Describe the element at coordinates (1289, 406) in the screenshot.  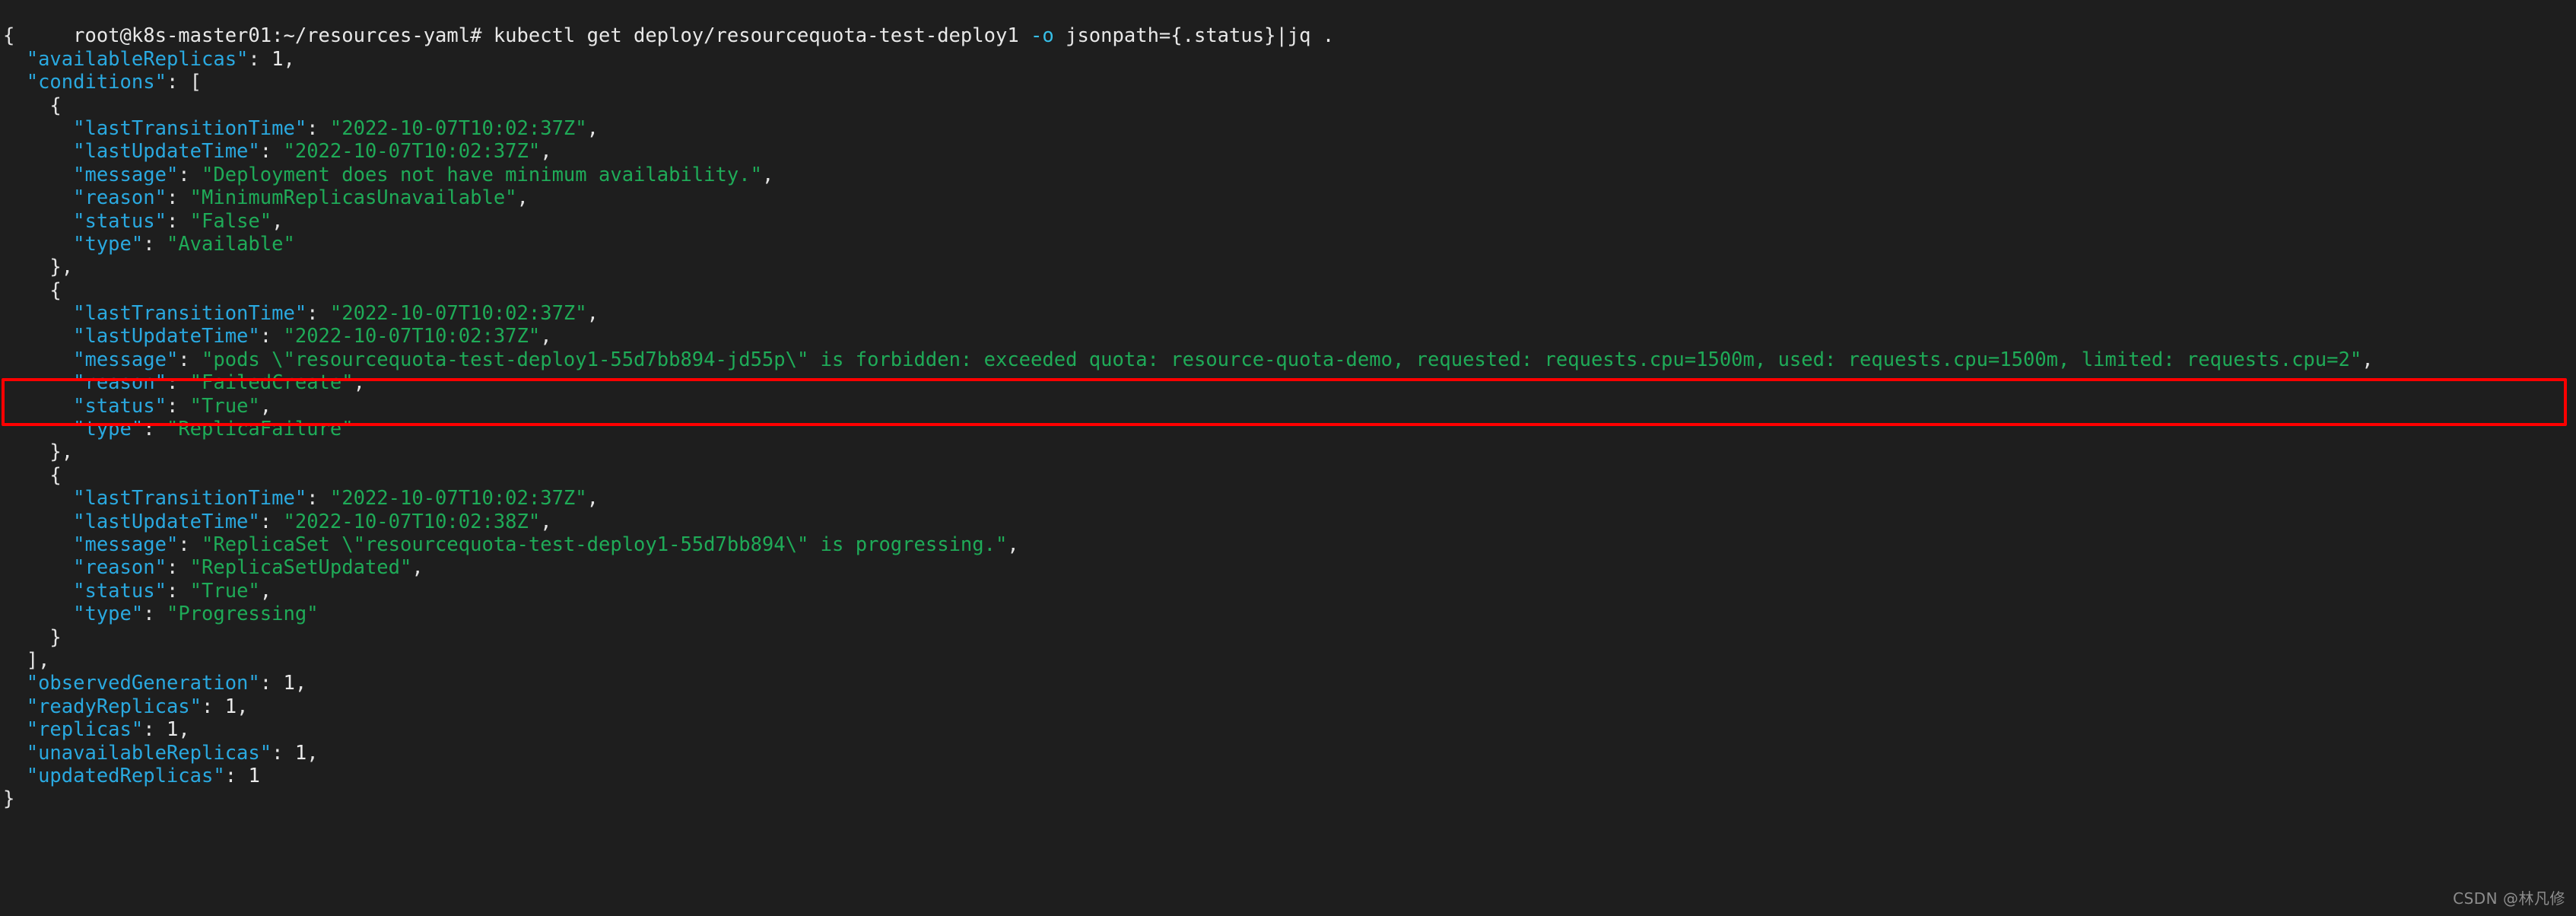
I see `json-line: "status": "True",` at that location.